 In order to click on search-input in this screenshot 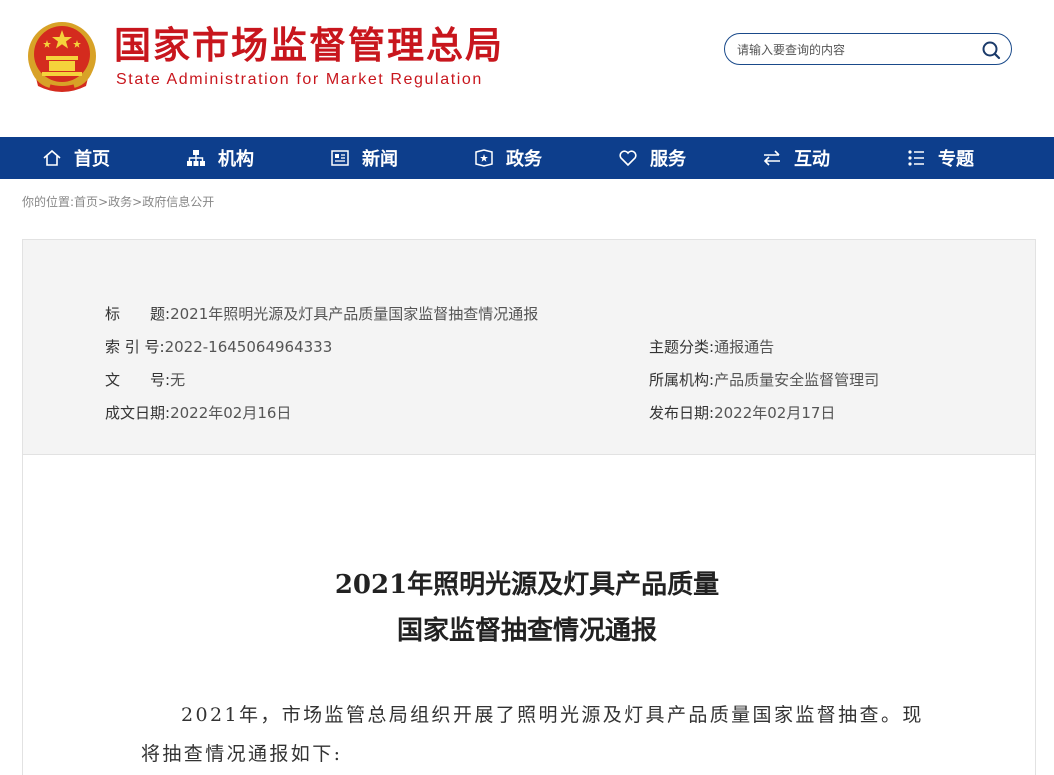, I will do `click(857, 50)`.